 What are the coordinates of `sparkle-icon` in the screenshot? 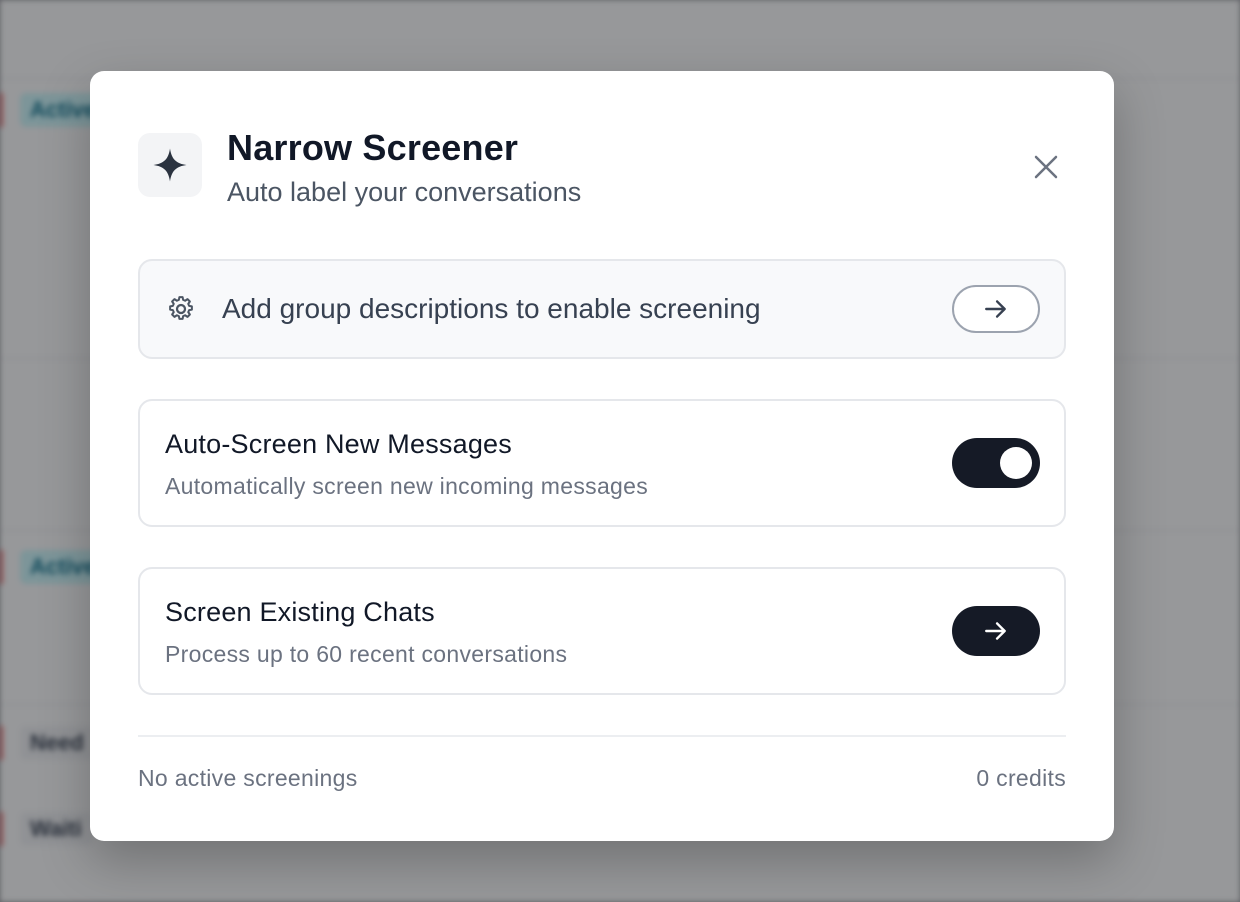 It's located at (170, 165).